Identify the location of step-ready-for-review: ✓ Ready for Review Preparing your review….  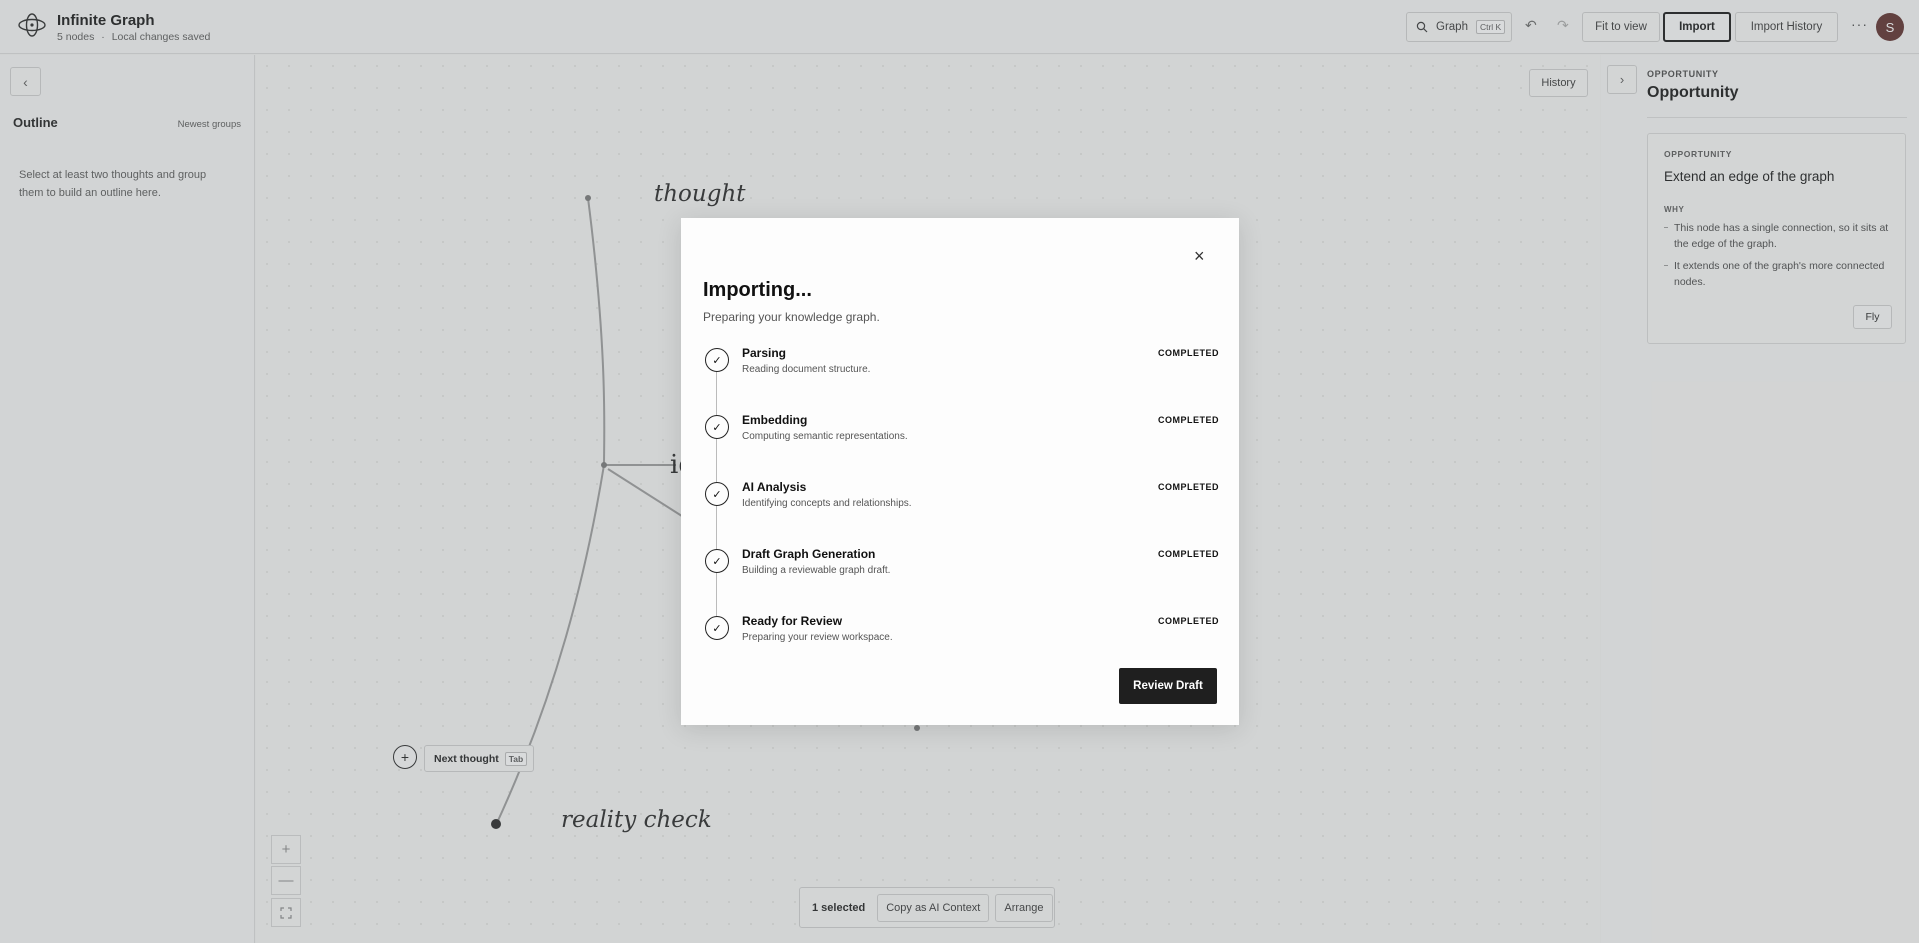
(961, 639).